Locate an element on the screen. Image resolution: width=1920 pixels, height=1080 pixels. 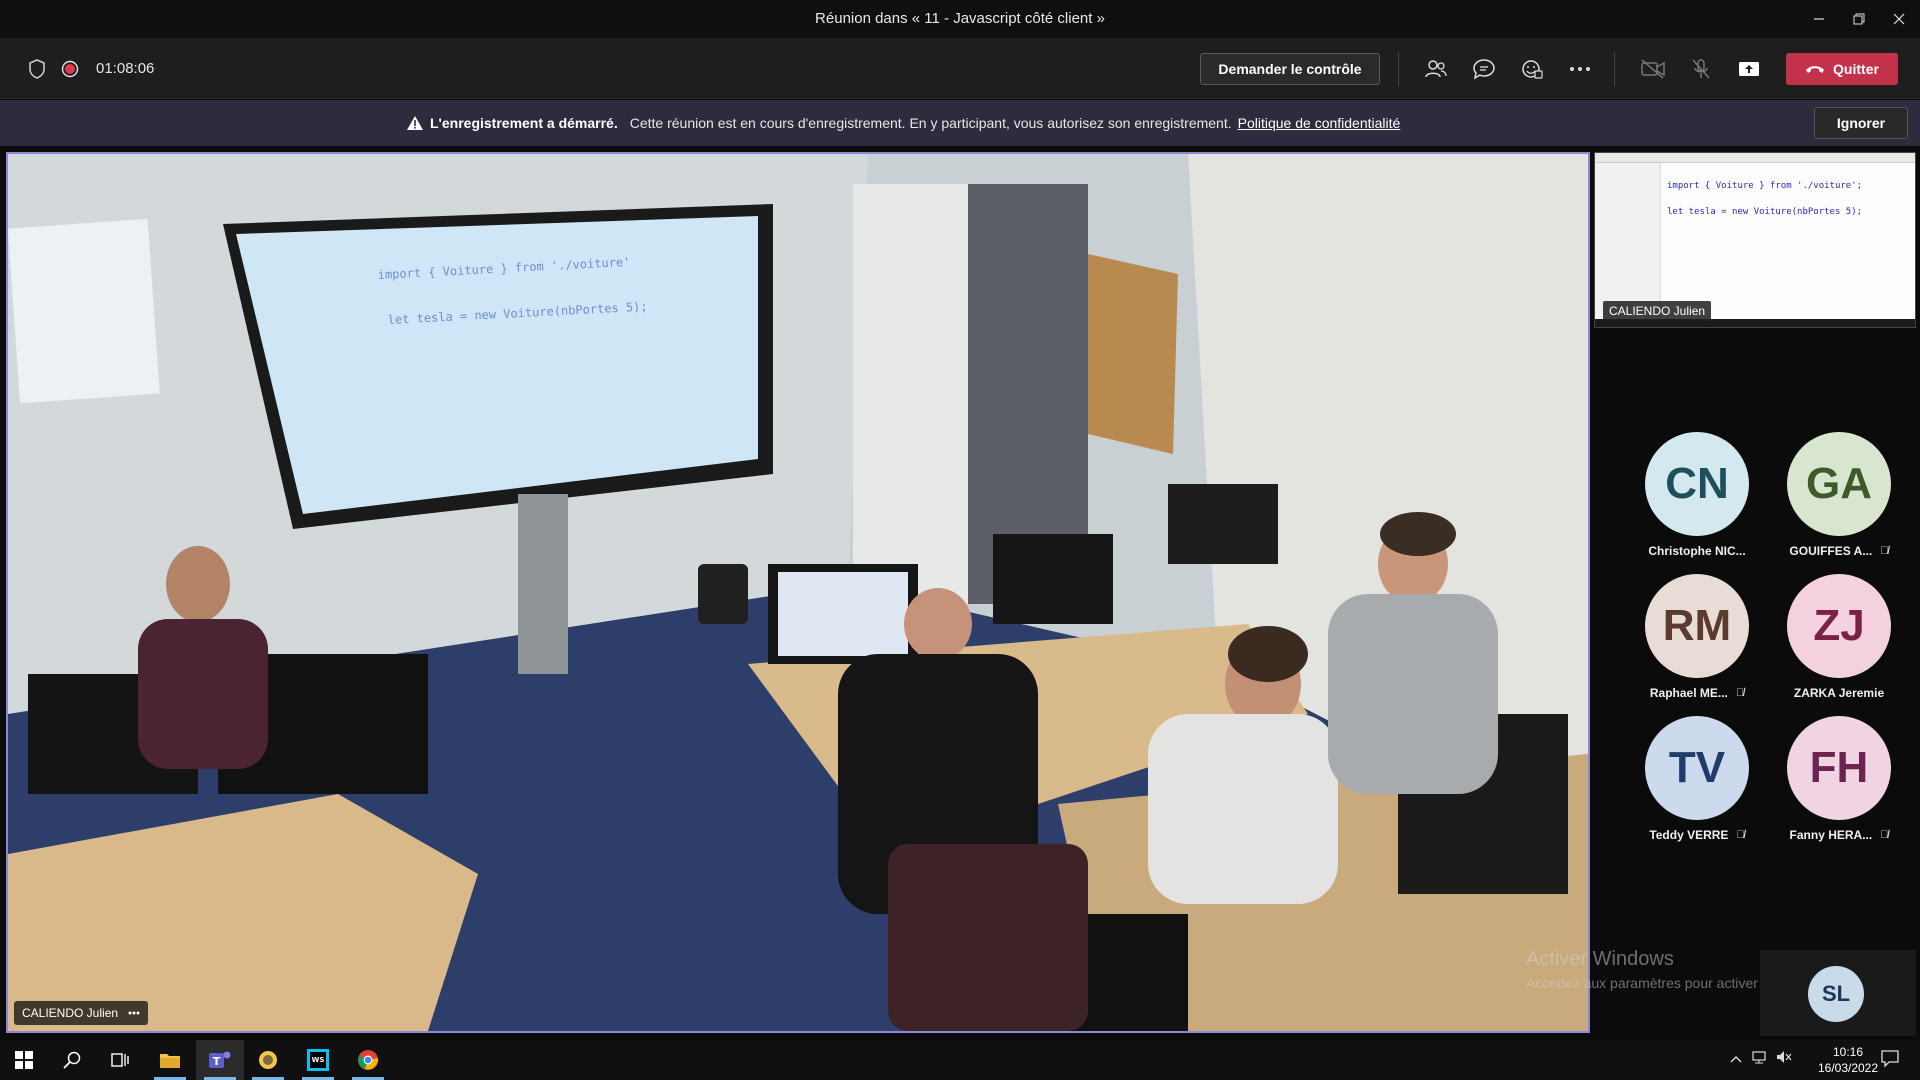
shared-editor-toolbar is located at coordinates (1755, 158).